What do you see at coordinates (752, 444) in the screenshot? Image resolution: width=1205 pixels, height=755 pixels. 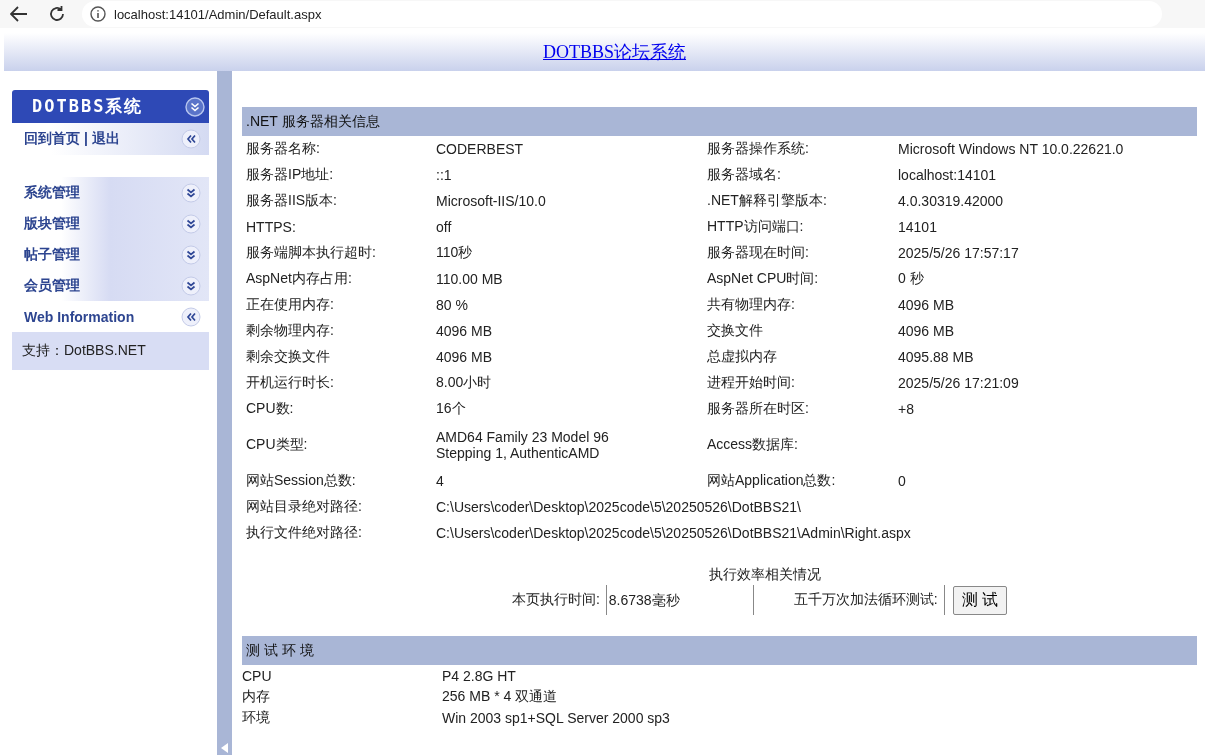 I see `info-label: Access数据库:` at bounding box center [752, 444].